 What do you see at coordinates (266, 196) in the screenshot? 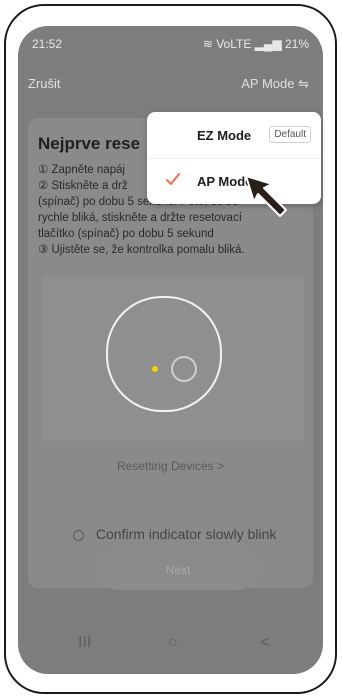
I see `pointer-arrow-icon` at bounding box center [266, 196].